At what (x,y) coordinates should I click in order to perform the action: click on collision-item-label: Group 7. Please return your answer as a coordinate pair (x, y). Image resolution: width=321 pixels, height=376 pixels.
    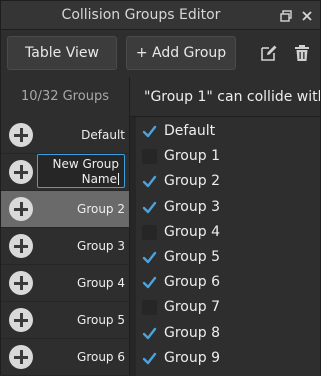
    Looking at the image, I should click on (192, 307).